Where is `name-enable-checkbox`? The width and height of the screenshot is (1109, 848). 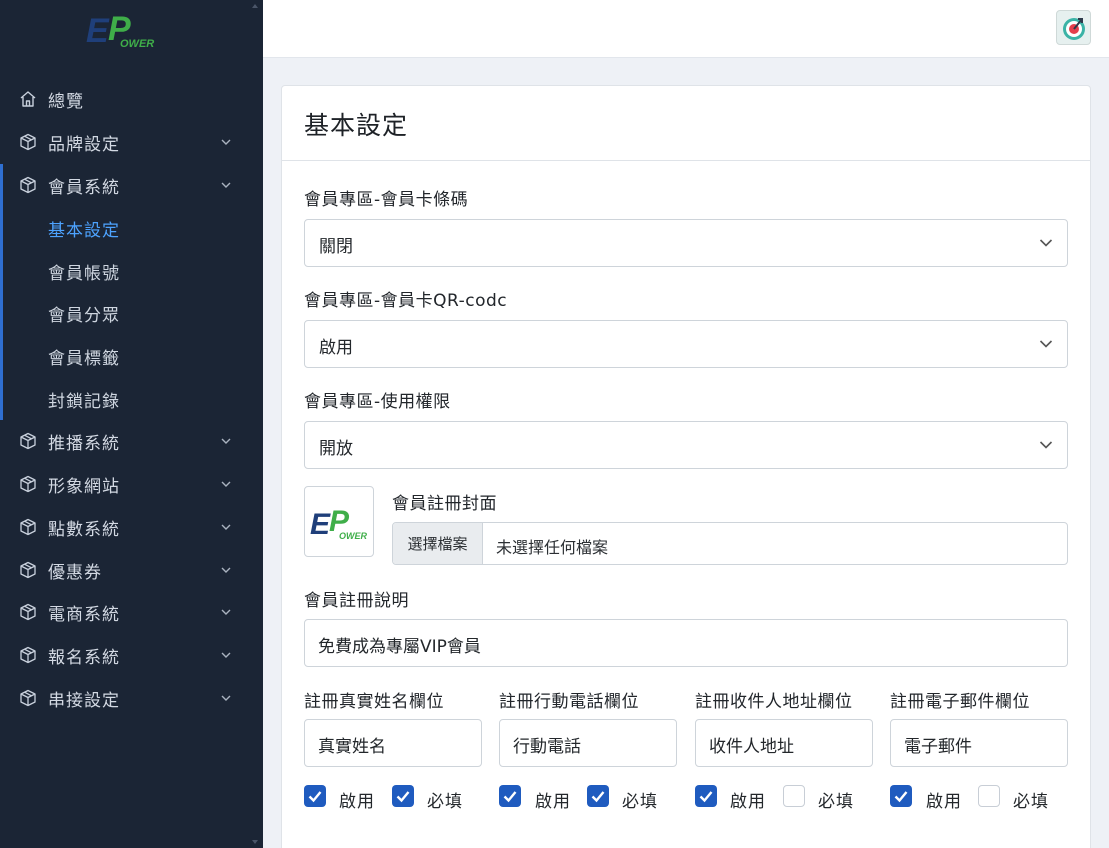 name-enable-checkbox is located at coordinates (315, 796).